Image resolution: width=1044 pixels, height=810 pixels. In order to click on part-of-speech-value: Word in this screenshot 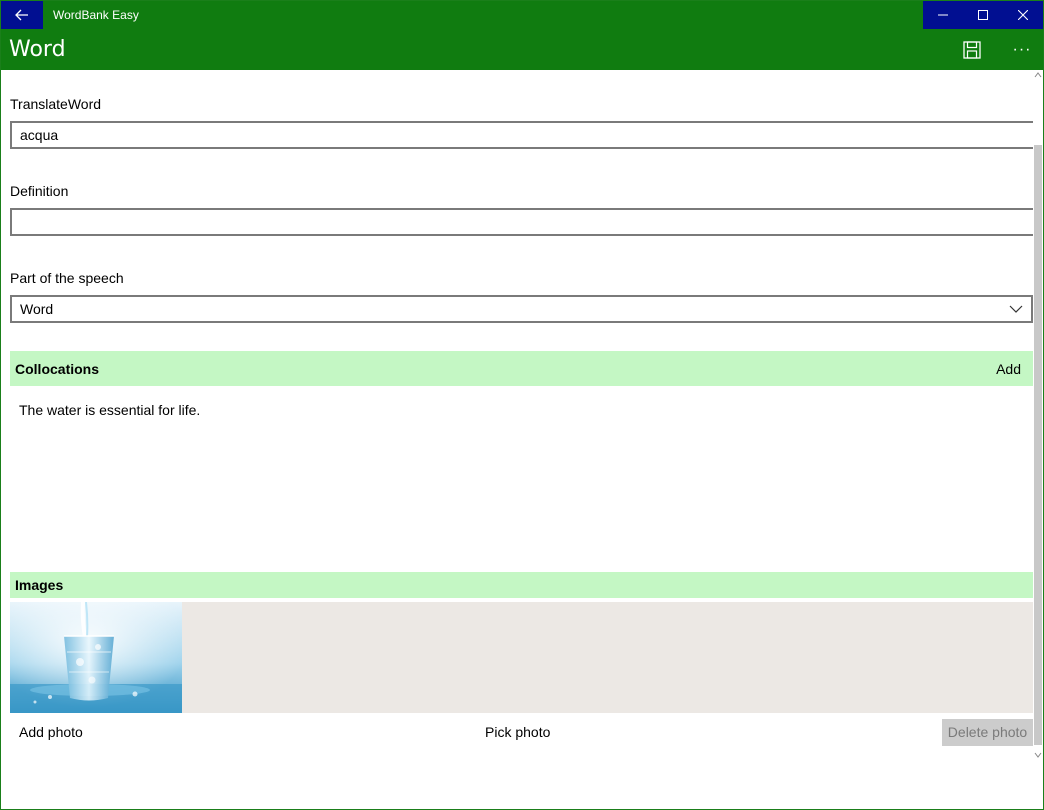, I will do `click(37, 309)`.